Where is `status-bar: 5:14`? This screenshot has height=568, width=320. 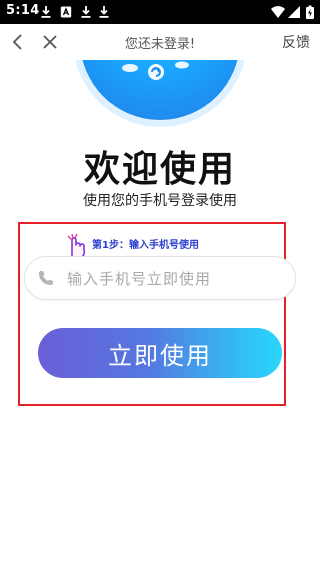 status-bar: 5:14 is located at coordinates (160, 12).